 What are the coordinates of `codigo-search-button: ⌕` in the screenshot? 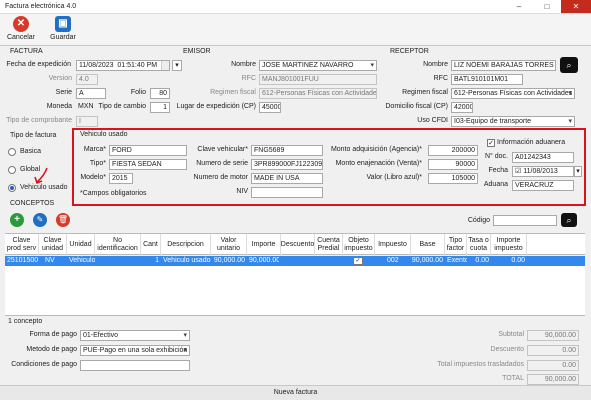 It's located at (569, 220).